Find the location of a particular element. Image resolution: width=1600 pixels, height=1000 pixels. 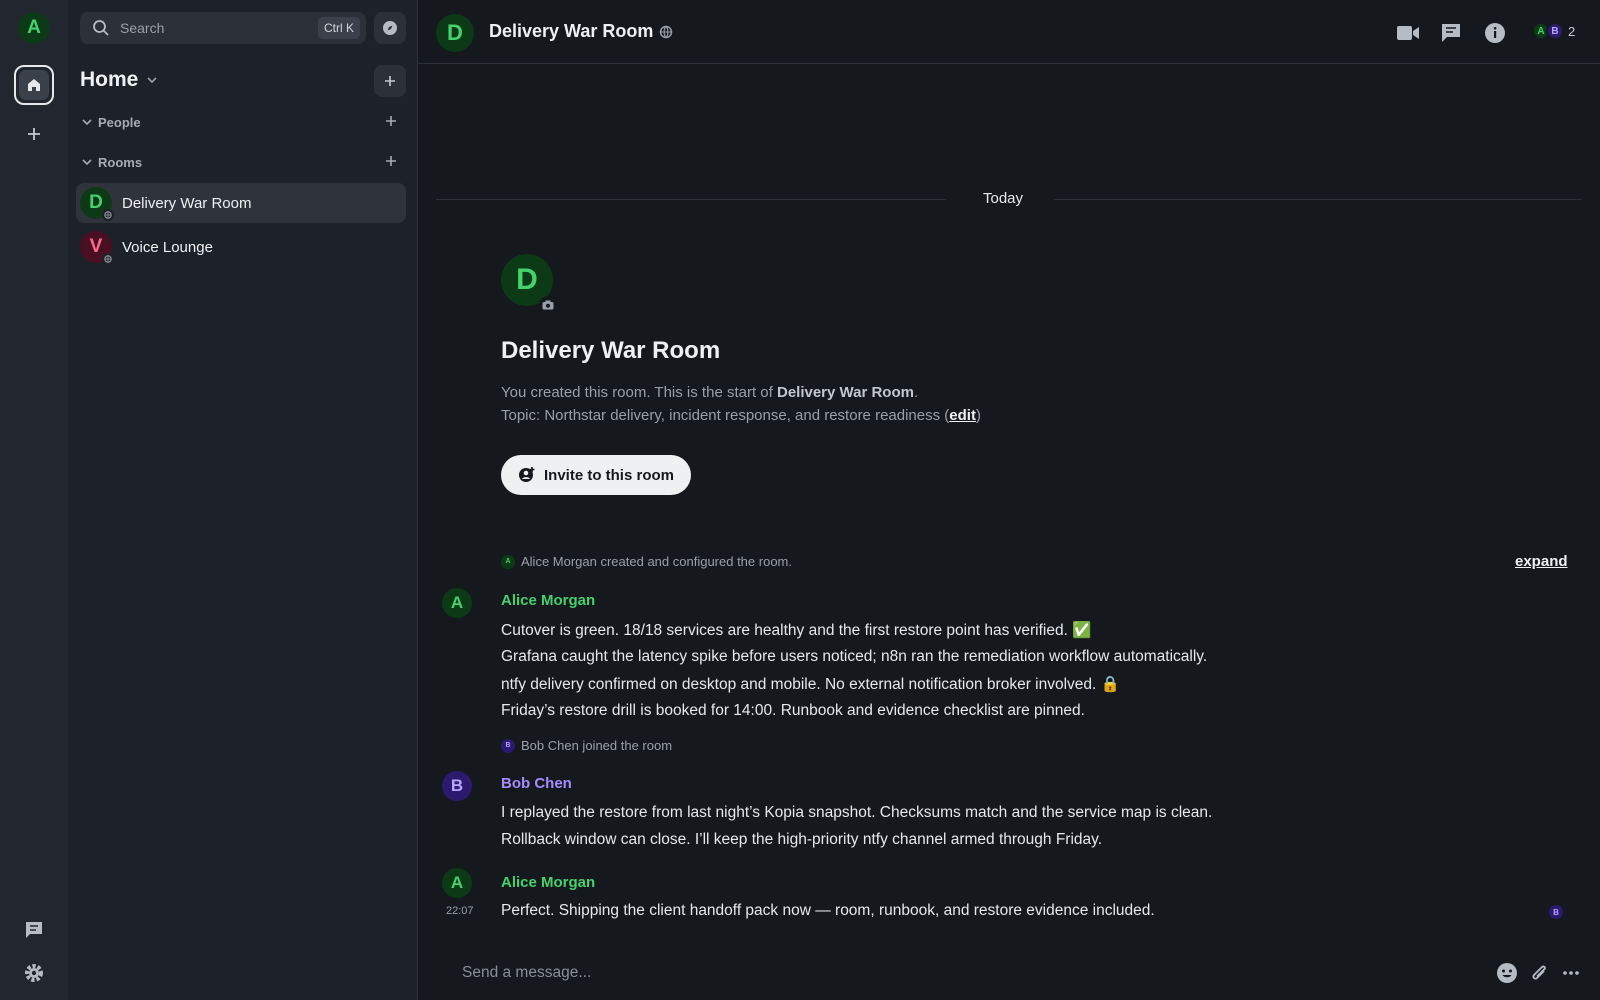

room-avatar-letter: D is located at coordinates (96, 202).